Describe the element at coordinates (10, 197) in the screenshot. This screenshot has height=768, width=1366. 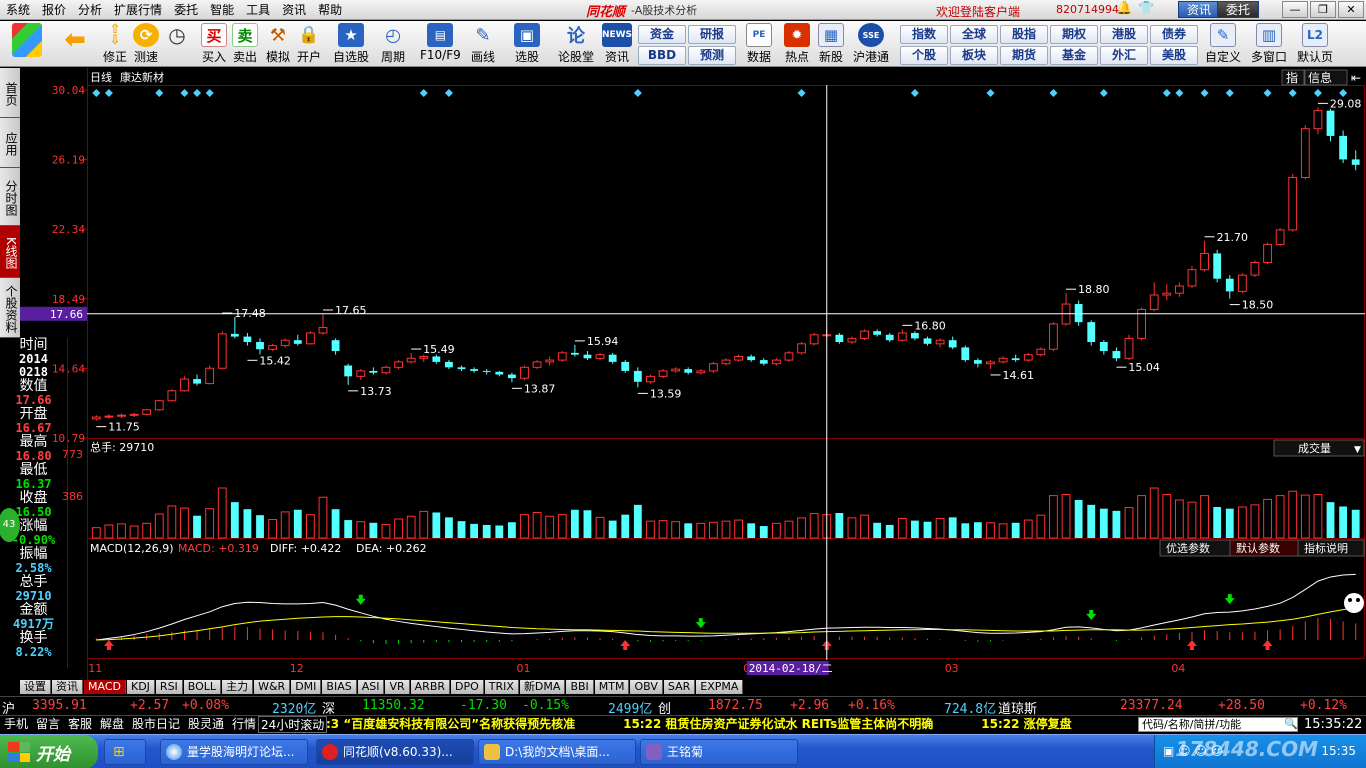
I see `tab-intraday: 分时图` at that location.